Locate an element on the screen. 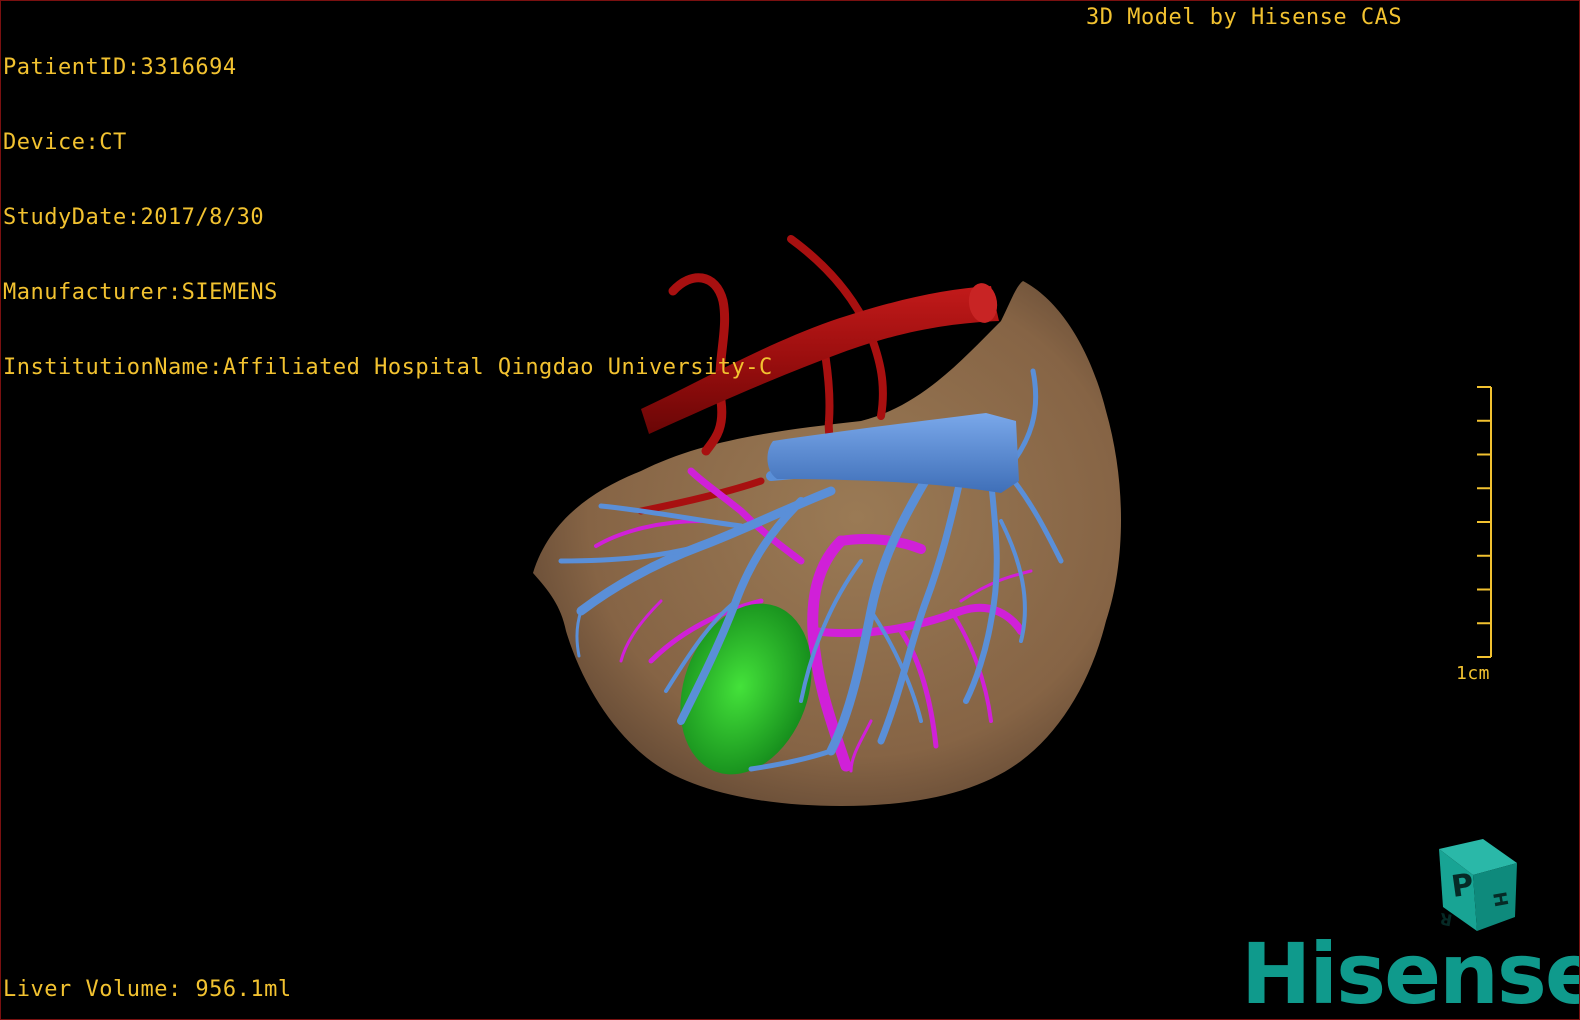 The width and height of the screenshot is (1580, 1020). manufacturer-text: Manufacturer:SIEMENS is located at coordinates (140, 292).